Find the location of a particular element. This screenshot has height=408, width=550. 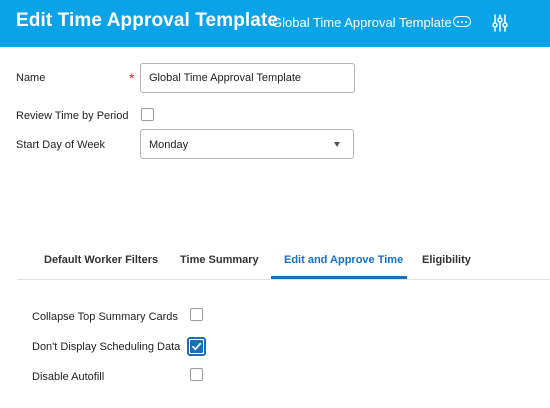

checkbox-fill is located at coordinates (196, 346).